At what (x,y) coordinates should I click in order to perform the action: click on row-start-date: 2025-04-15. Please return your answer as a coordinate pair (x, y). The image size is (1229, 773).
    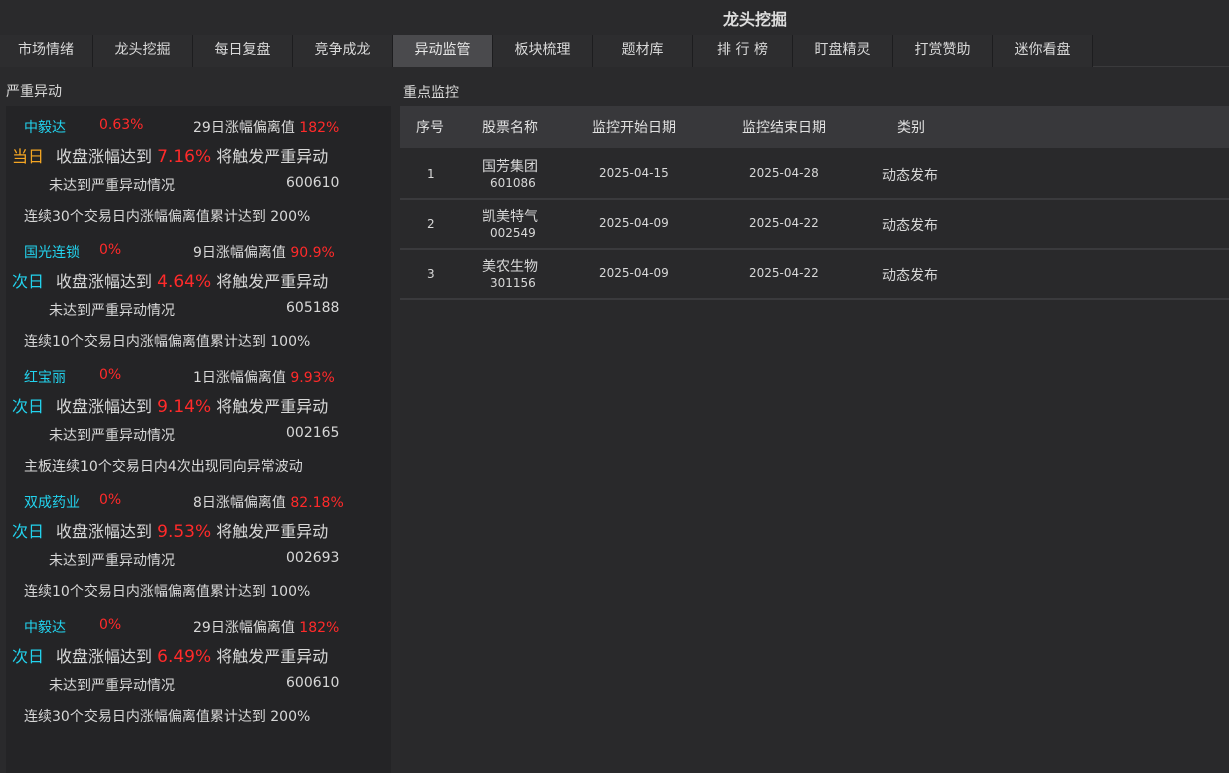
    Looking at the image, I should click on (634, 173).